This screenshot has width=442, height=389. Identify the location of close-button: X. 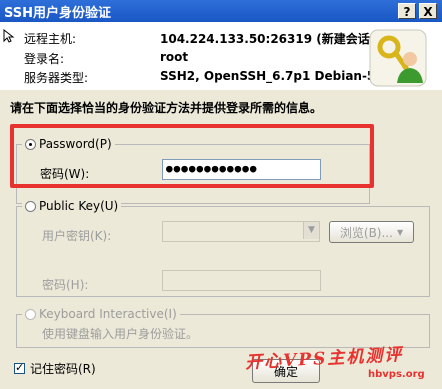
(428, 11).